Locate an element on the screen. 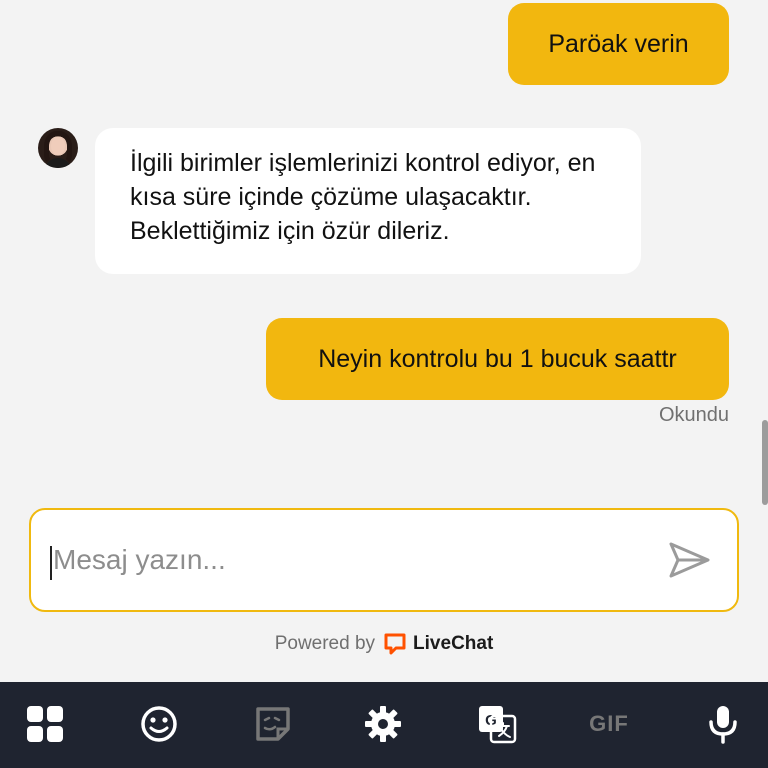 The image size is (768, 768). message-input is located at coordinates (352, 560).